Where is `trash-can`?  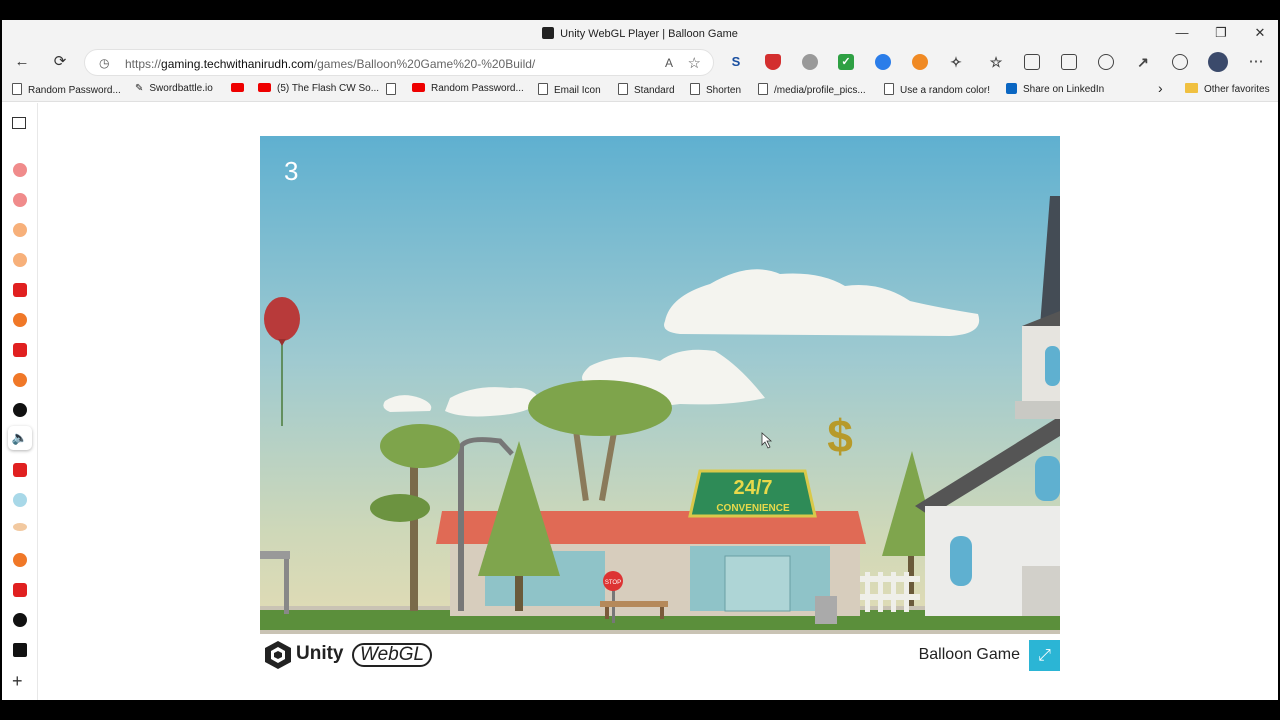
trash-can is located at coordinates (826, 610).